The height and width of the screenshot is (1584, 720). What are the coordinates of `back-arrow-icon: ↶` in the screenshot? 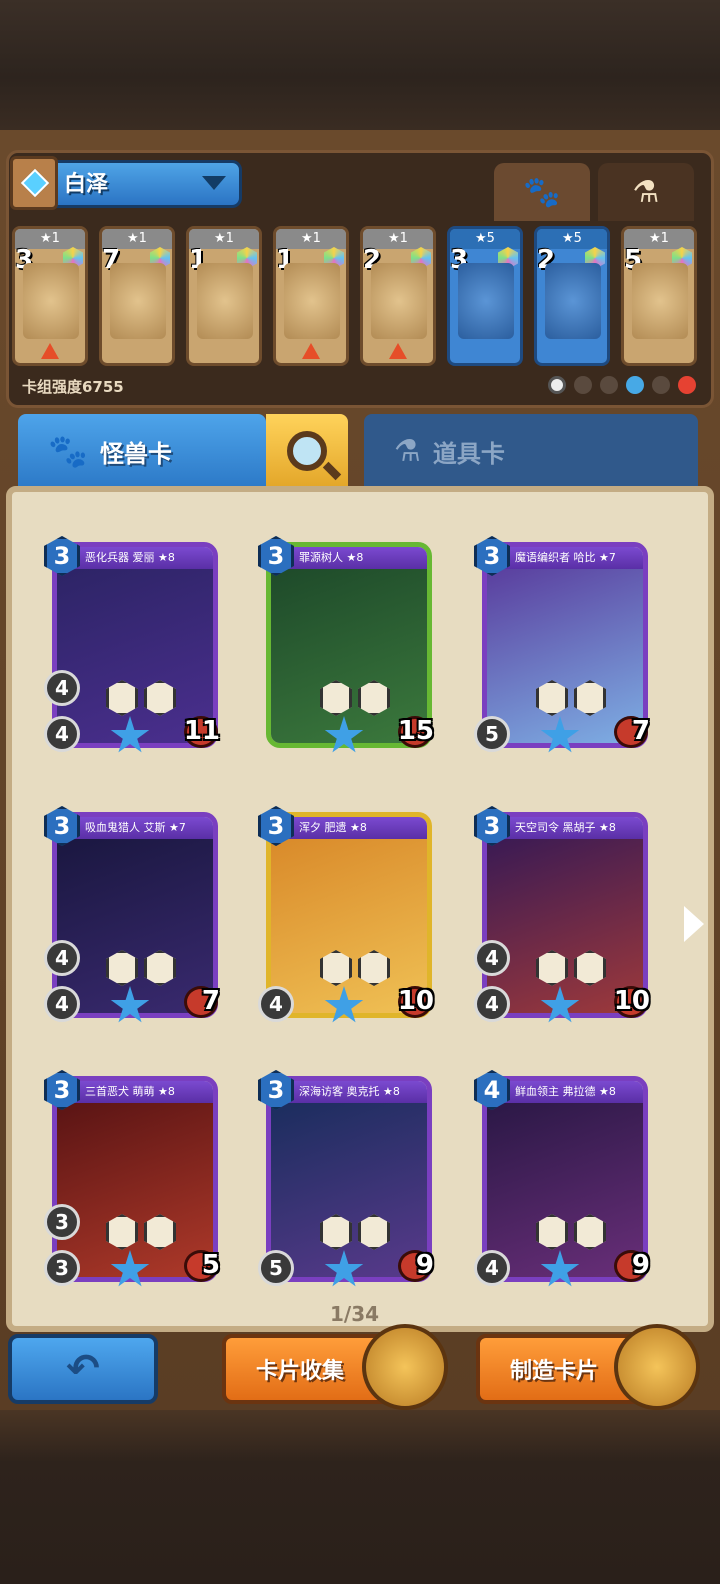 It's located at (83, 1369).